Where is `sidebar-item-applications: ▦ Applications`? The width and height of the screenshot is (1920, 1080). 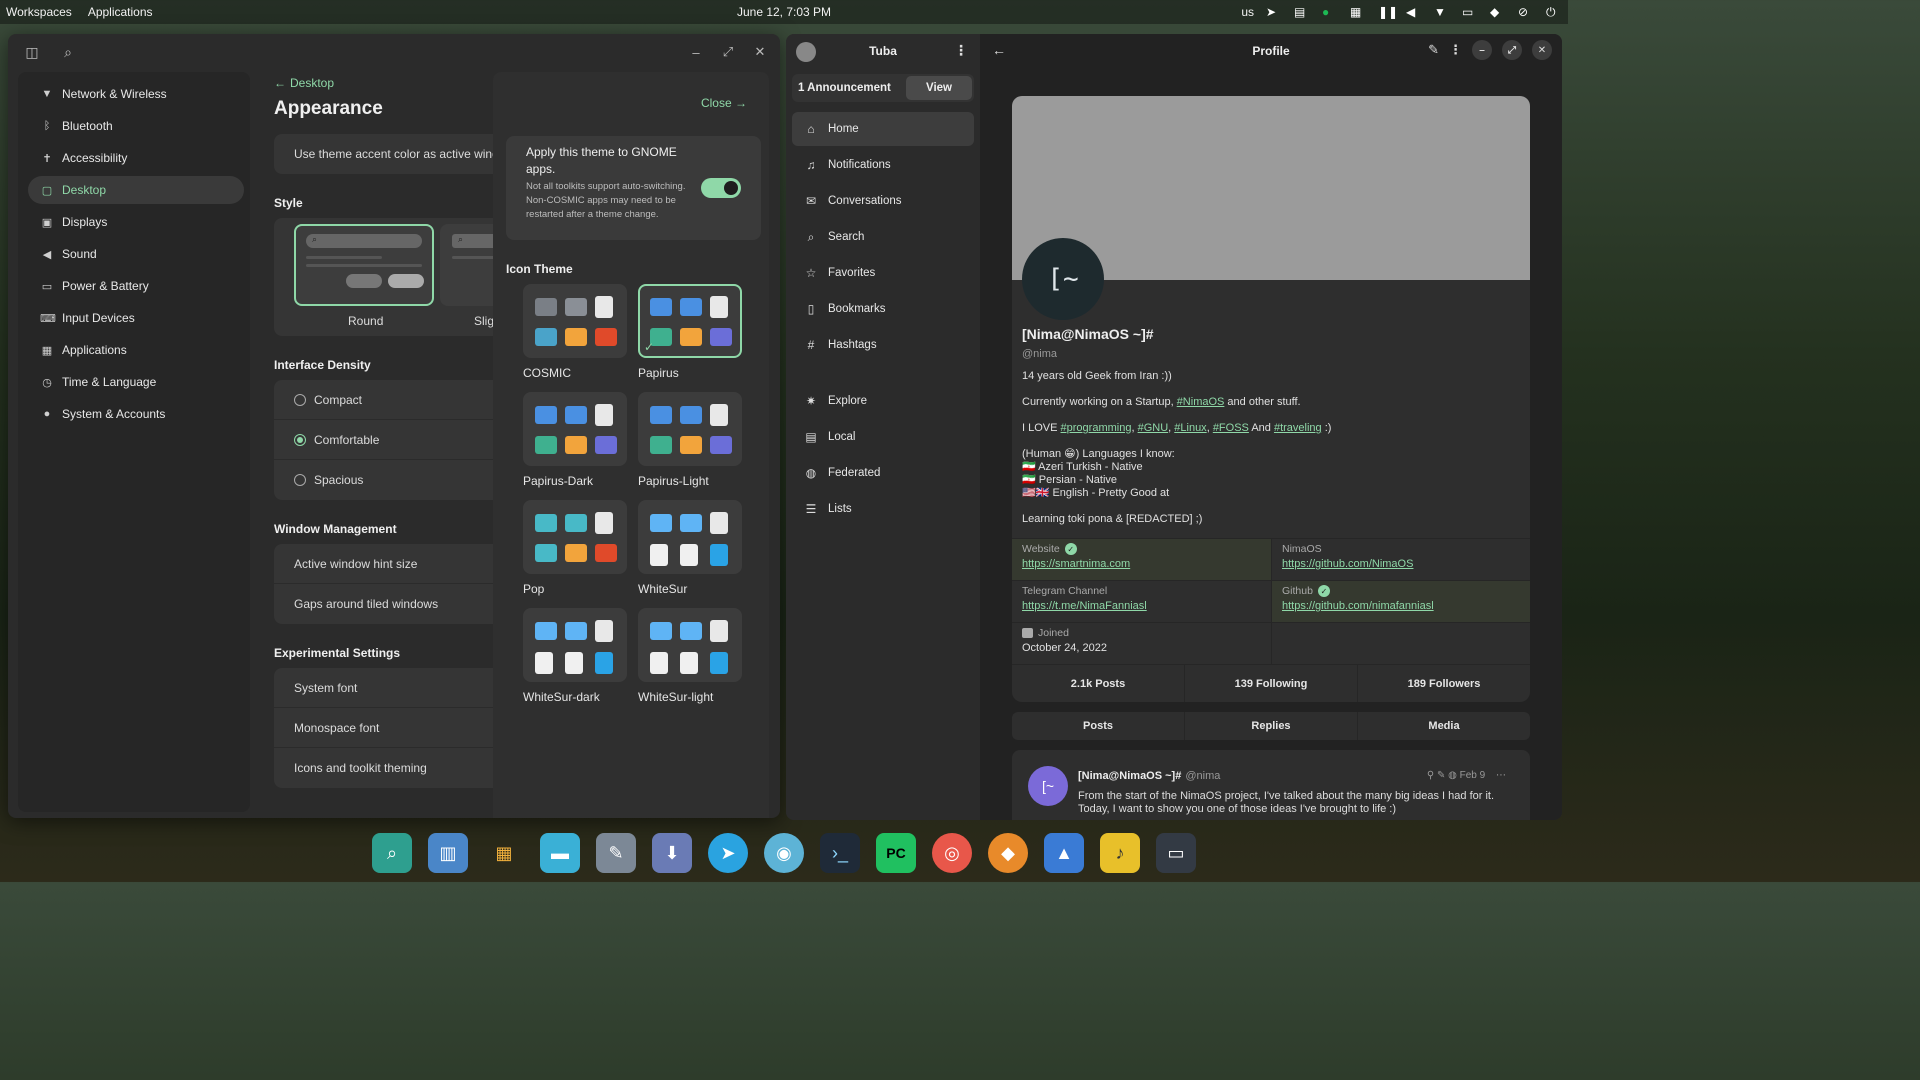 sidebar-item-applications: ▦ Applications is located at coordinates (136, 350).